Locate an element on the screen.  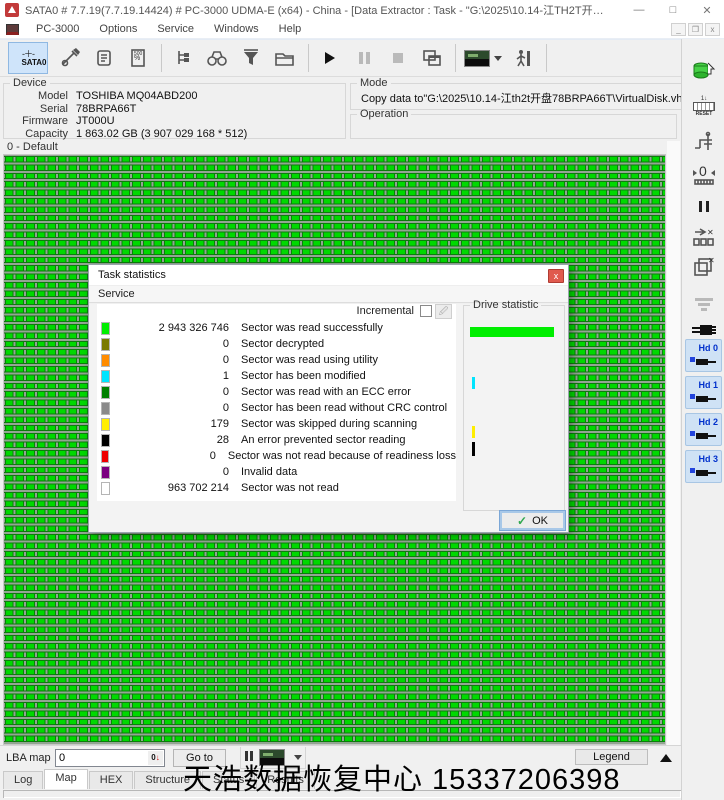
map-partition-label: 0 - Default is located at coordinates (32, 147).